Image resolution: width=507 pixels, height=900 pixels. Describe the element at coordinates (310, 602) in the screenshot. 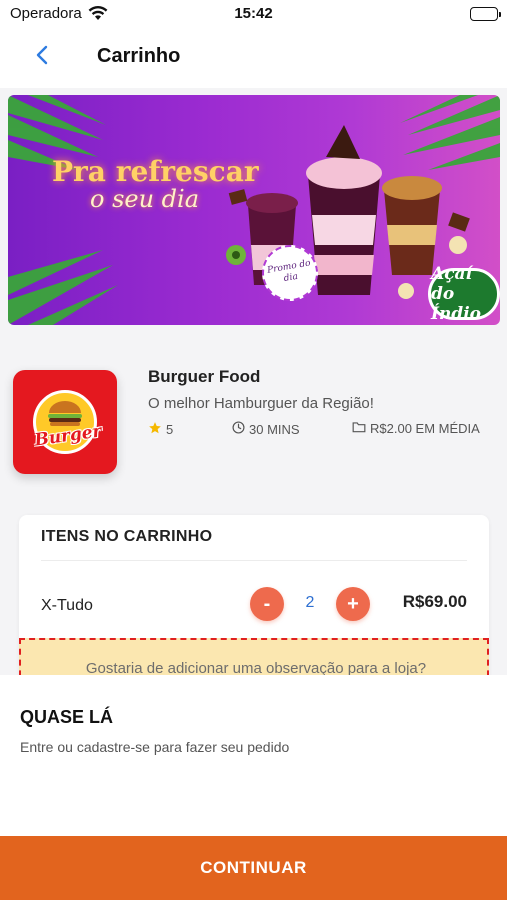

I see `item-quantity: 2` at that location.